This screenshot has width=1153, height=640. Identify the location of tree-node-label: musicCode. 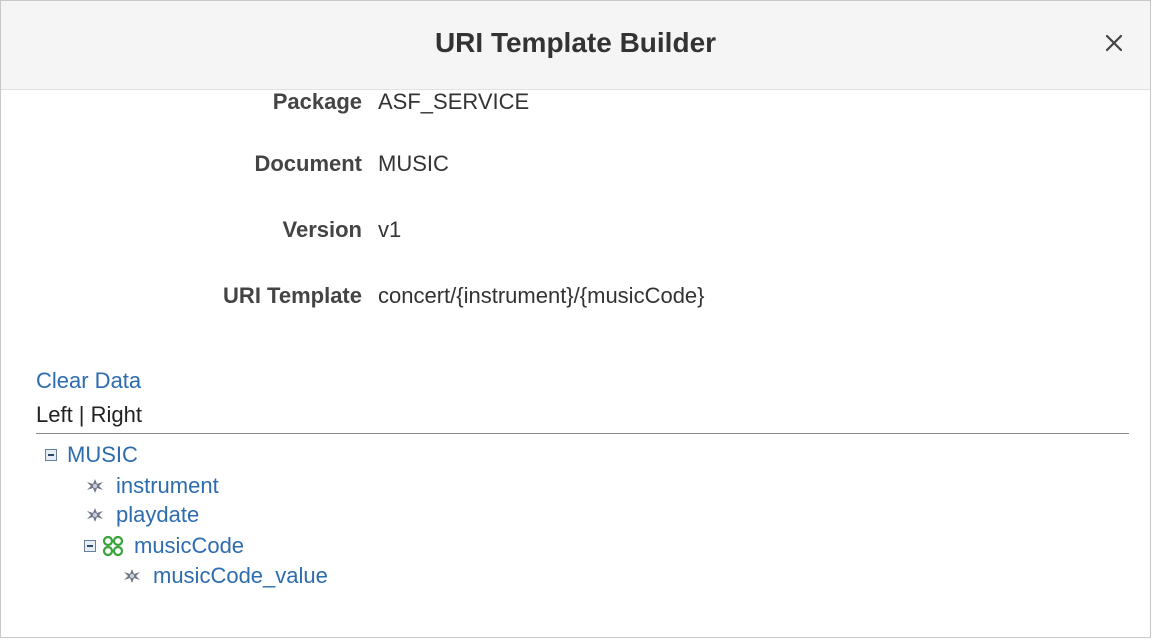
(189, 546).